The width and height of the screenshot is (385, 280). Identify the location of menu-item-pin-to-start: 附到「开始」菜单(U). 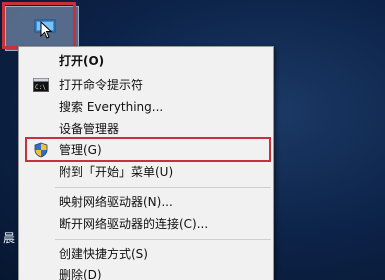
(146, 172).